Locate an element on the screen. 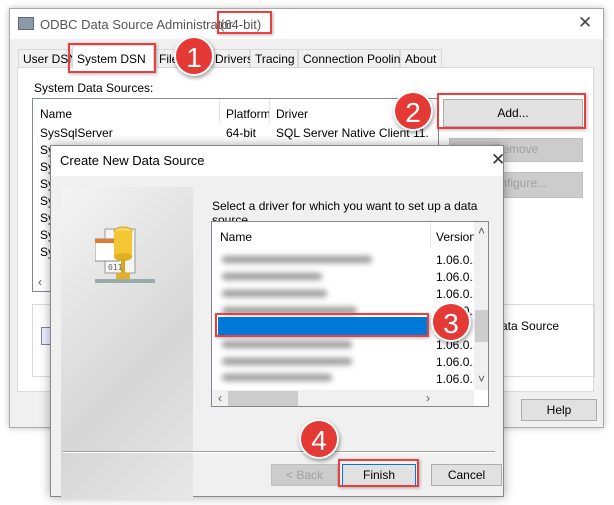 The width and height of the screenshot is (614, 505). dialog-title: Create New Data Source is located at coordinates (132, 160).